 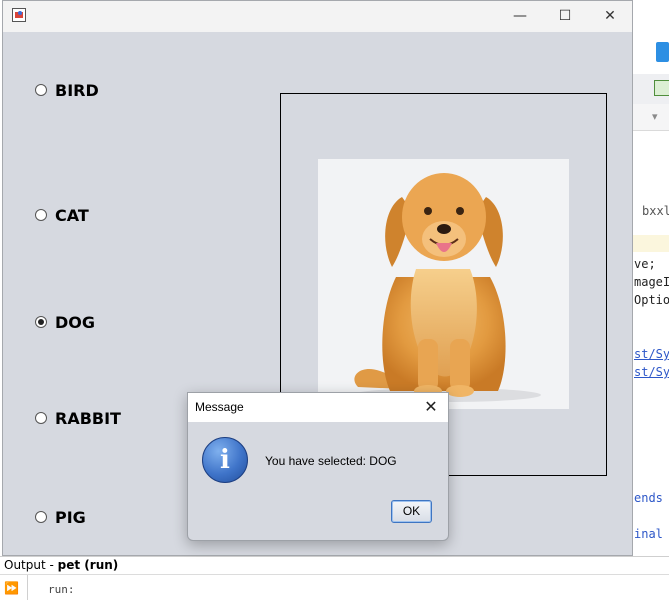 What do you see at coordinates (650, 117) in the screenshot?
I see `ide-editor-toolbar: ▾` at bounding box center [650, 117].